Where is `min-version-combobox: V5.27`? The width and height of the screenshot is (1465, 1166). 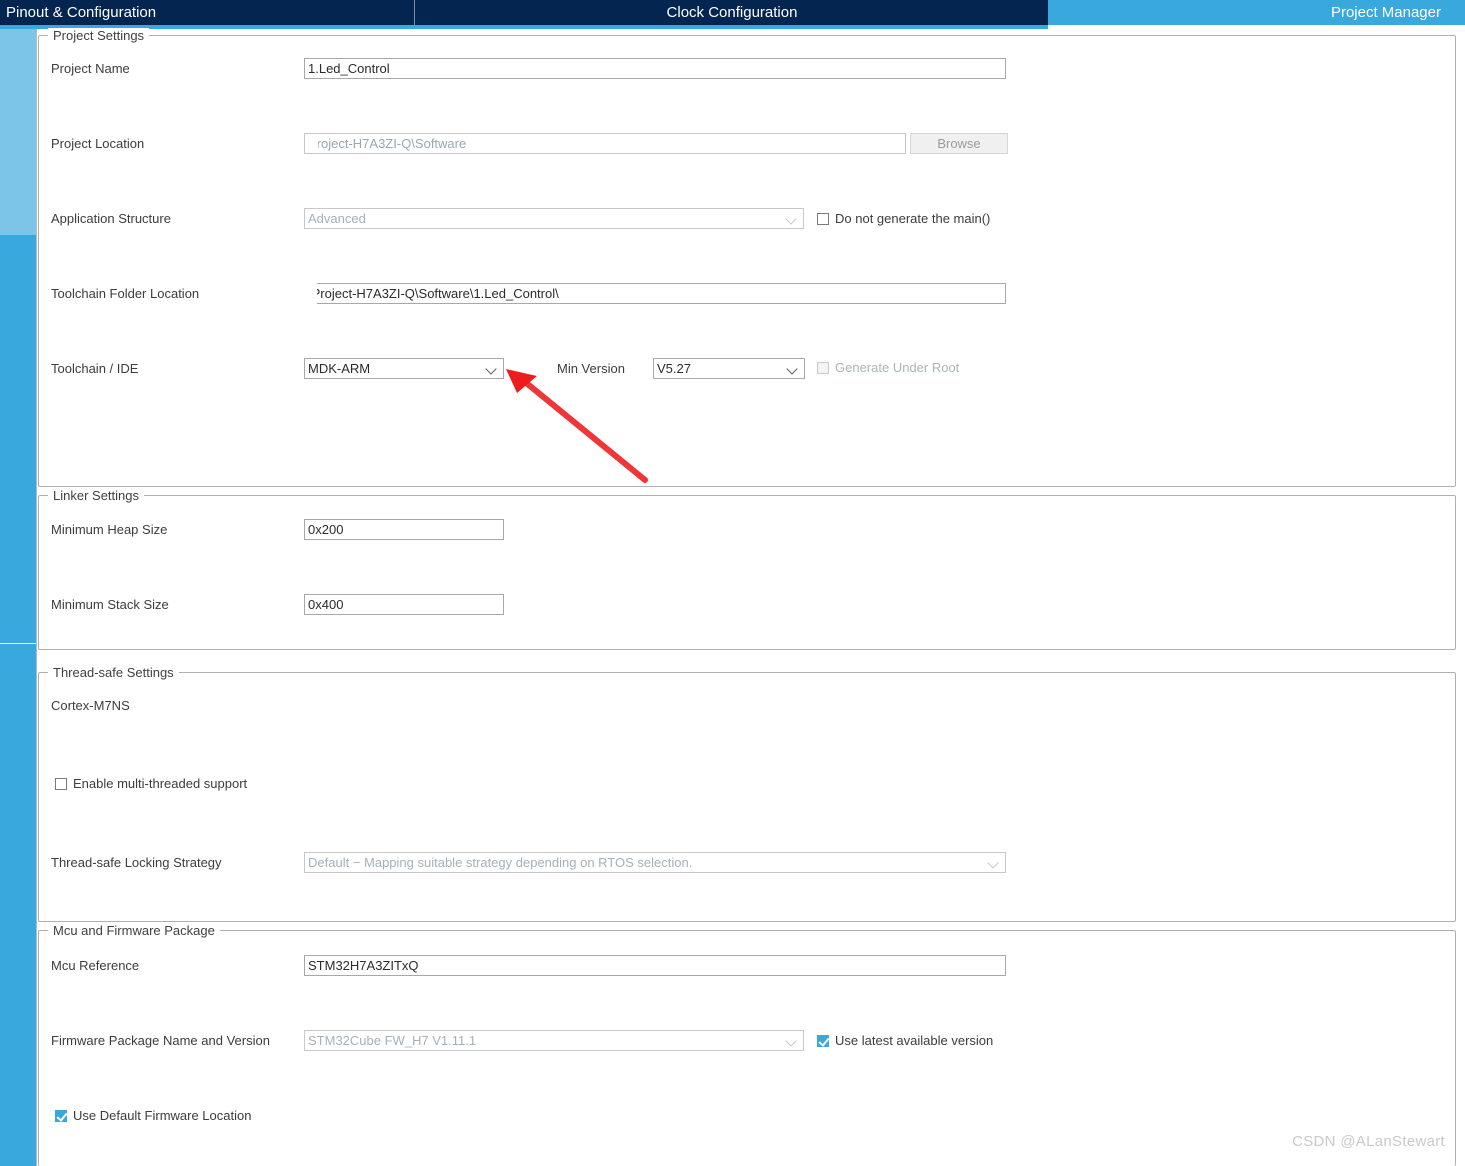
min-version-combobox: V5.27 is located at coordinates (729, 368).